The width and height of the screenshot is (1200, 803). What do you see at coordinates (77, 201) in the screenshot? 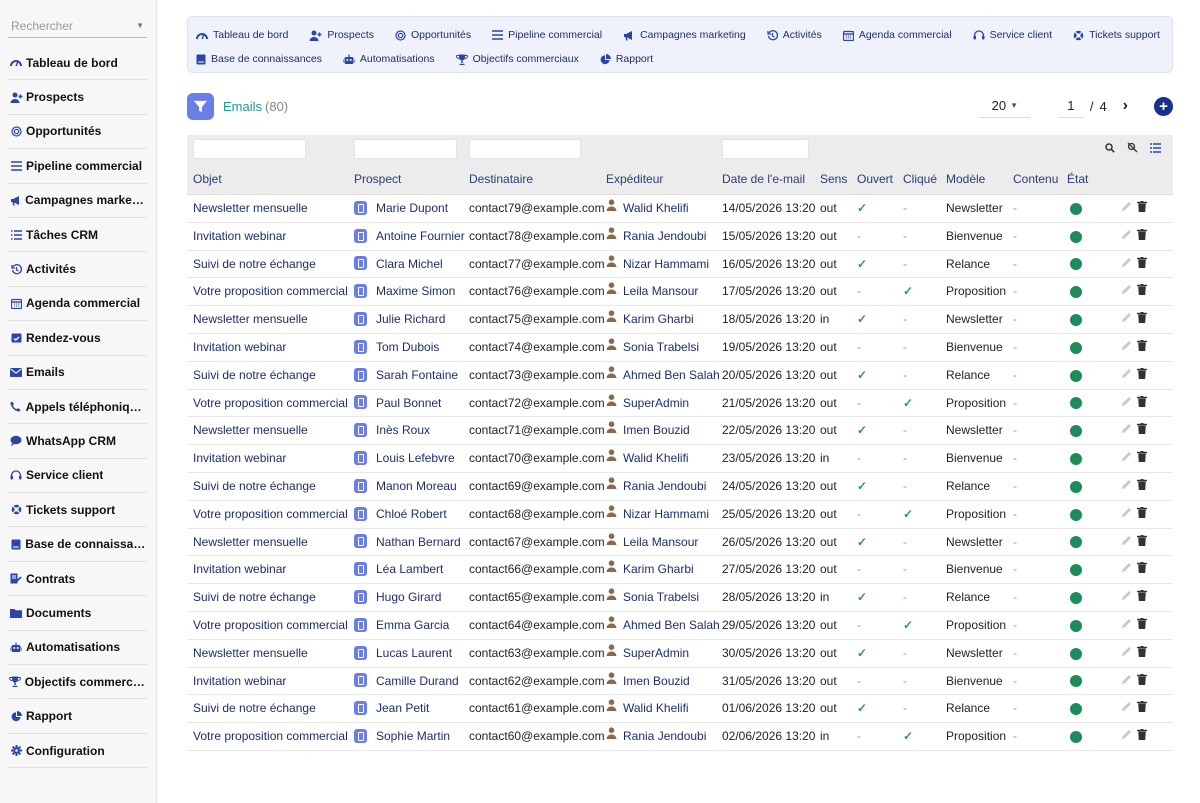
I see `sidebar-item-megaphone: Campagnes marketing` at bounding box center [77, 201].